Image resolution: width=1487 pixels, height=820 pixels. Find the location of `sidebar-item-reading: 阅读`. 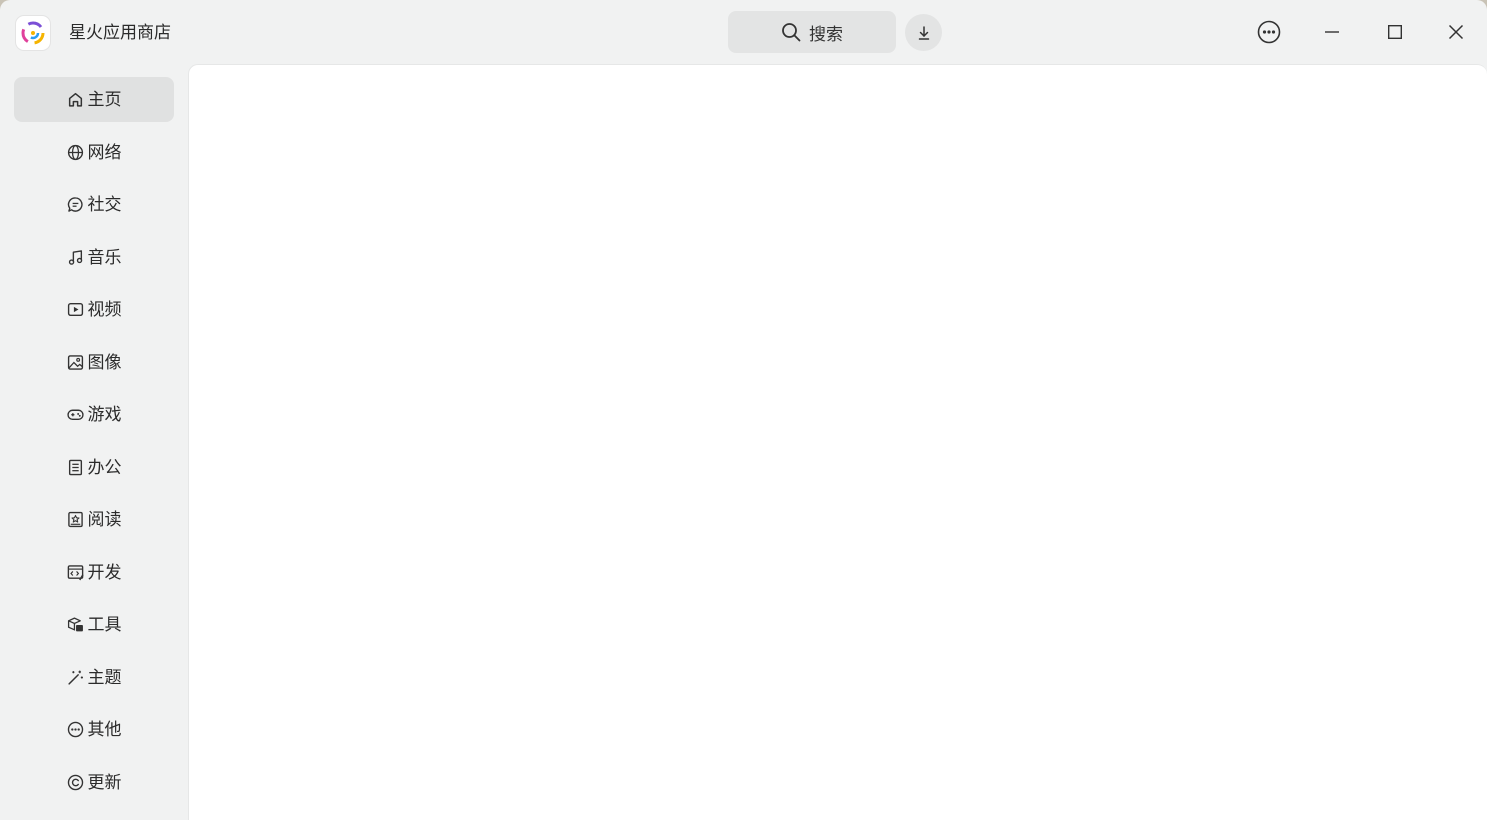

sidebar-item-reading: 阅读 is located at coordinates (94, 519).